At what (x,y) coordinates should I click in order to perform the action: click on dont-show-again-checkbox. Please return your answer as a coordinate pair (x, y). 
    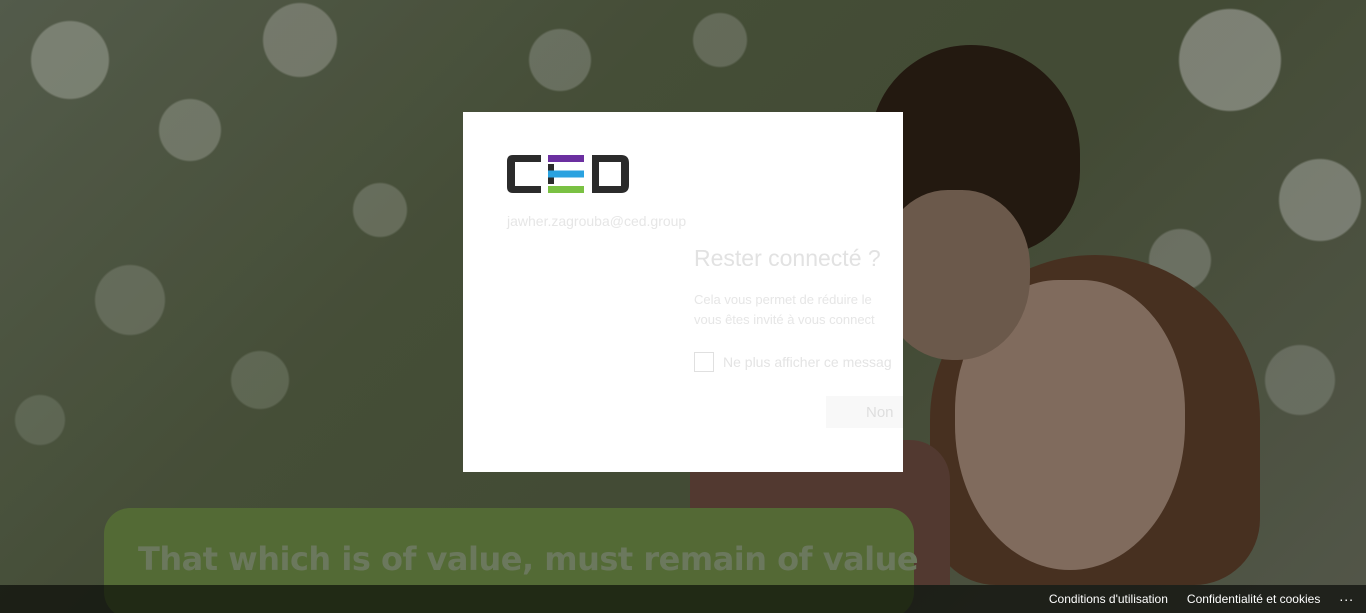
    Looking at the image, I should click on (704, 362).